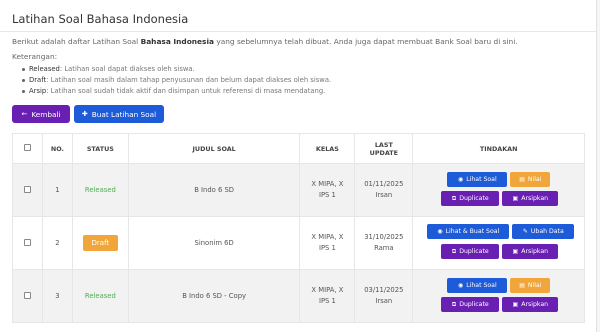 This screenshot has width=600, height=332. Describe the element at coordinates (57, 243) in the screenshot. I see `row-number: 2` at that location.